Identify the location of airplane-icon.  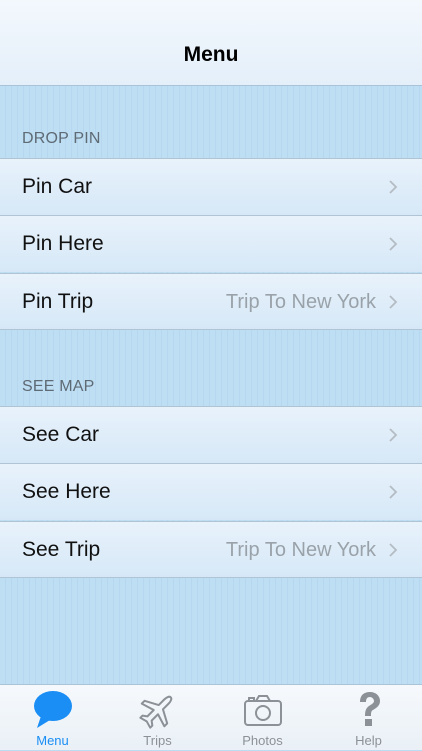
(155, 712).